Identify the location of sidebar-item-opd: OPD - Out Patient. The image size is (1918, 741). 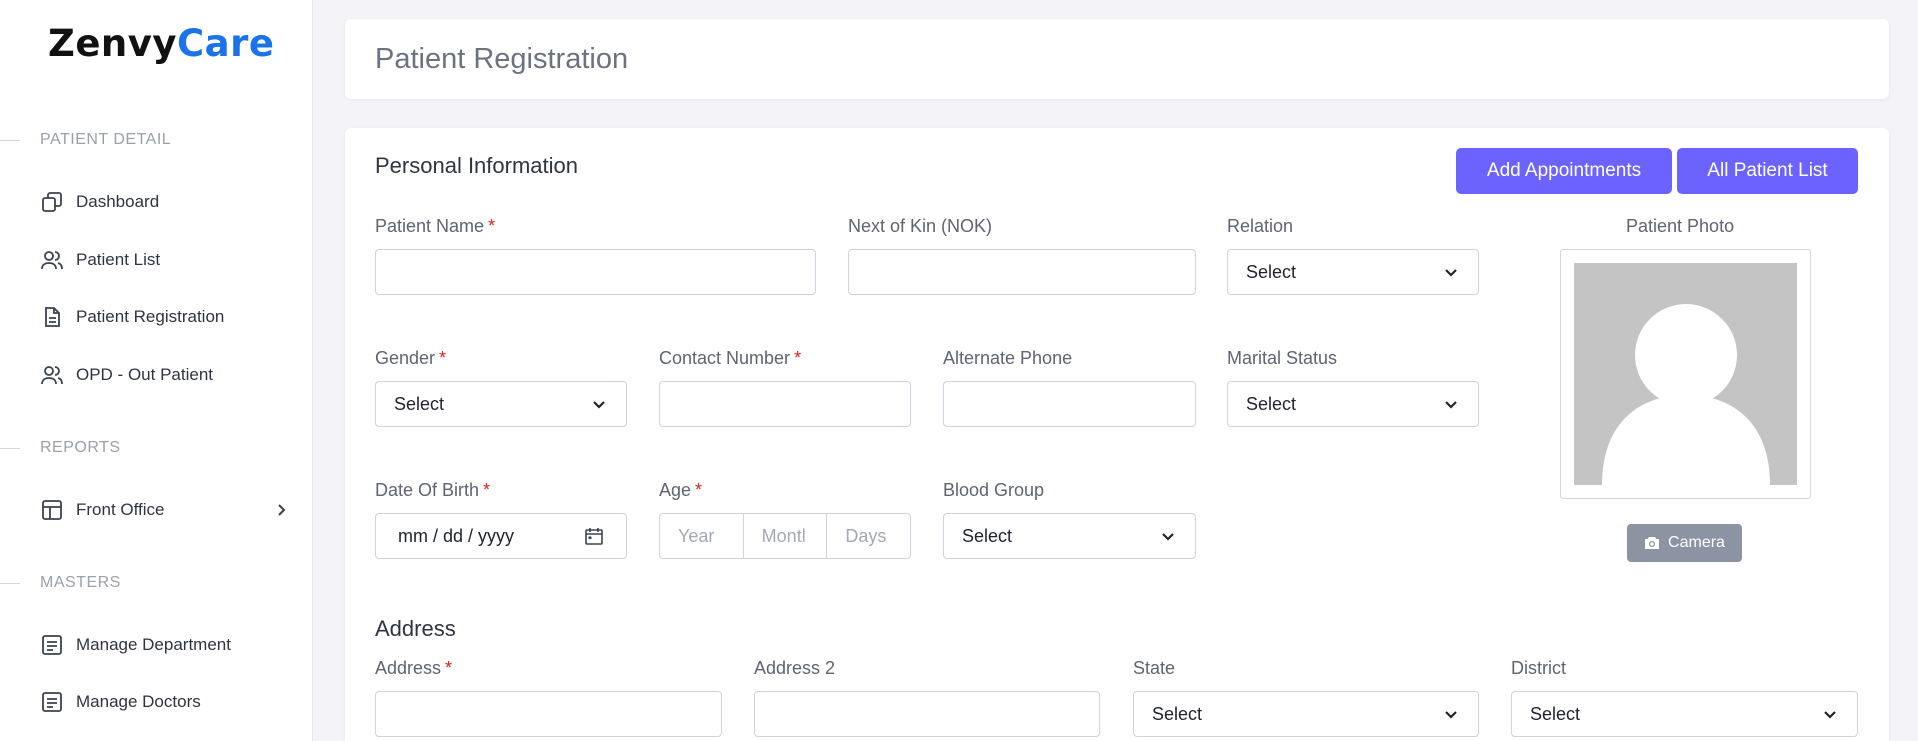
(165, 375).